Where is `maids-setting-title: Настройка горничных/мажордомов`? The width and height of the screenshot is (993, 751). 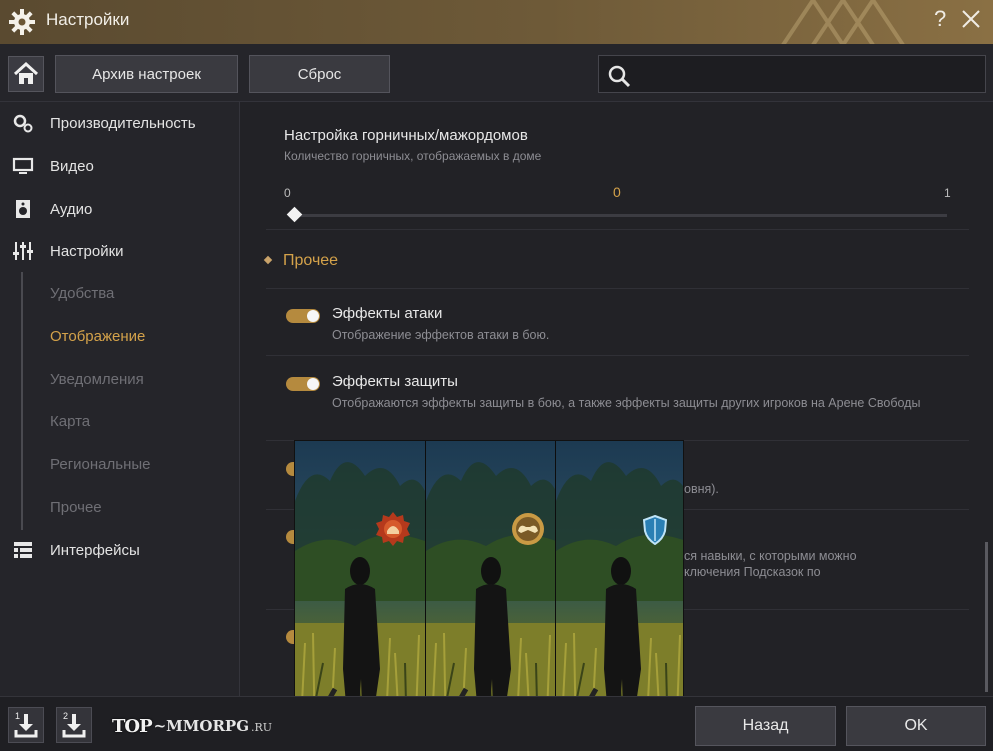
maids-setting-title: Настройка горничных/мажордомов is located at coordinates (406, 135).